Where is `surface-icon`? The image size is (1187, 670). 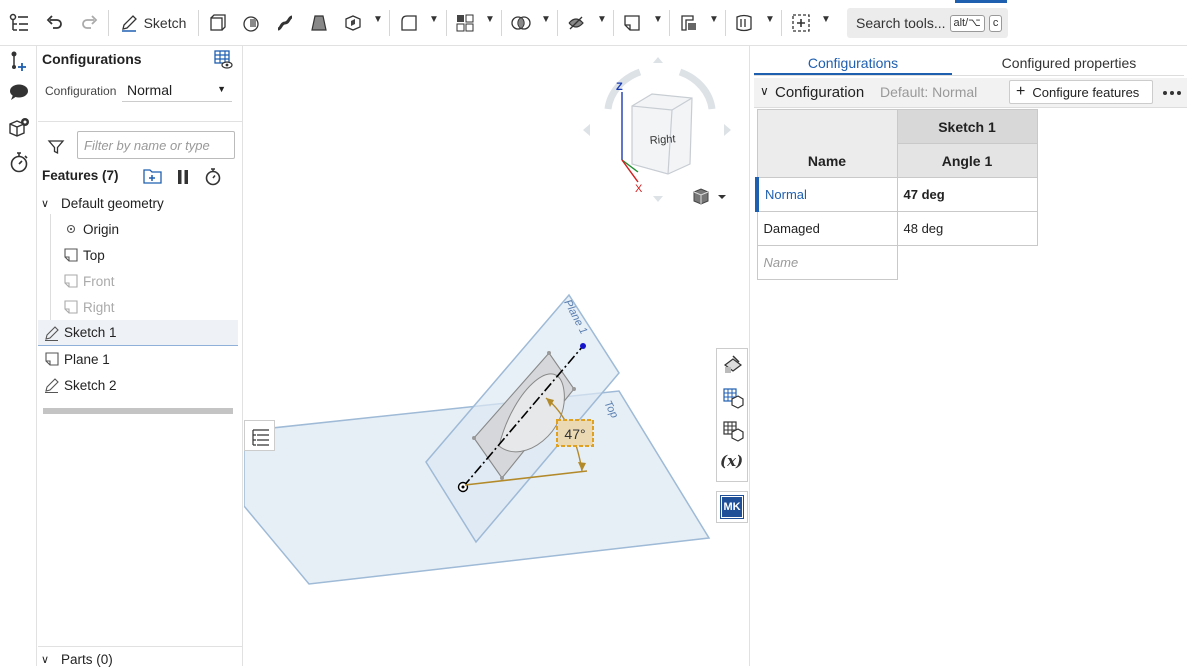
surface-icon is located at coordinates (744, 23).